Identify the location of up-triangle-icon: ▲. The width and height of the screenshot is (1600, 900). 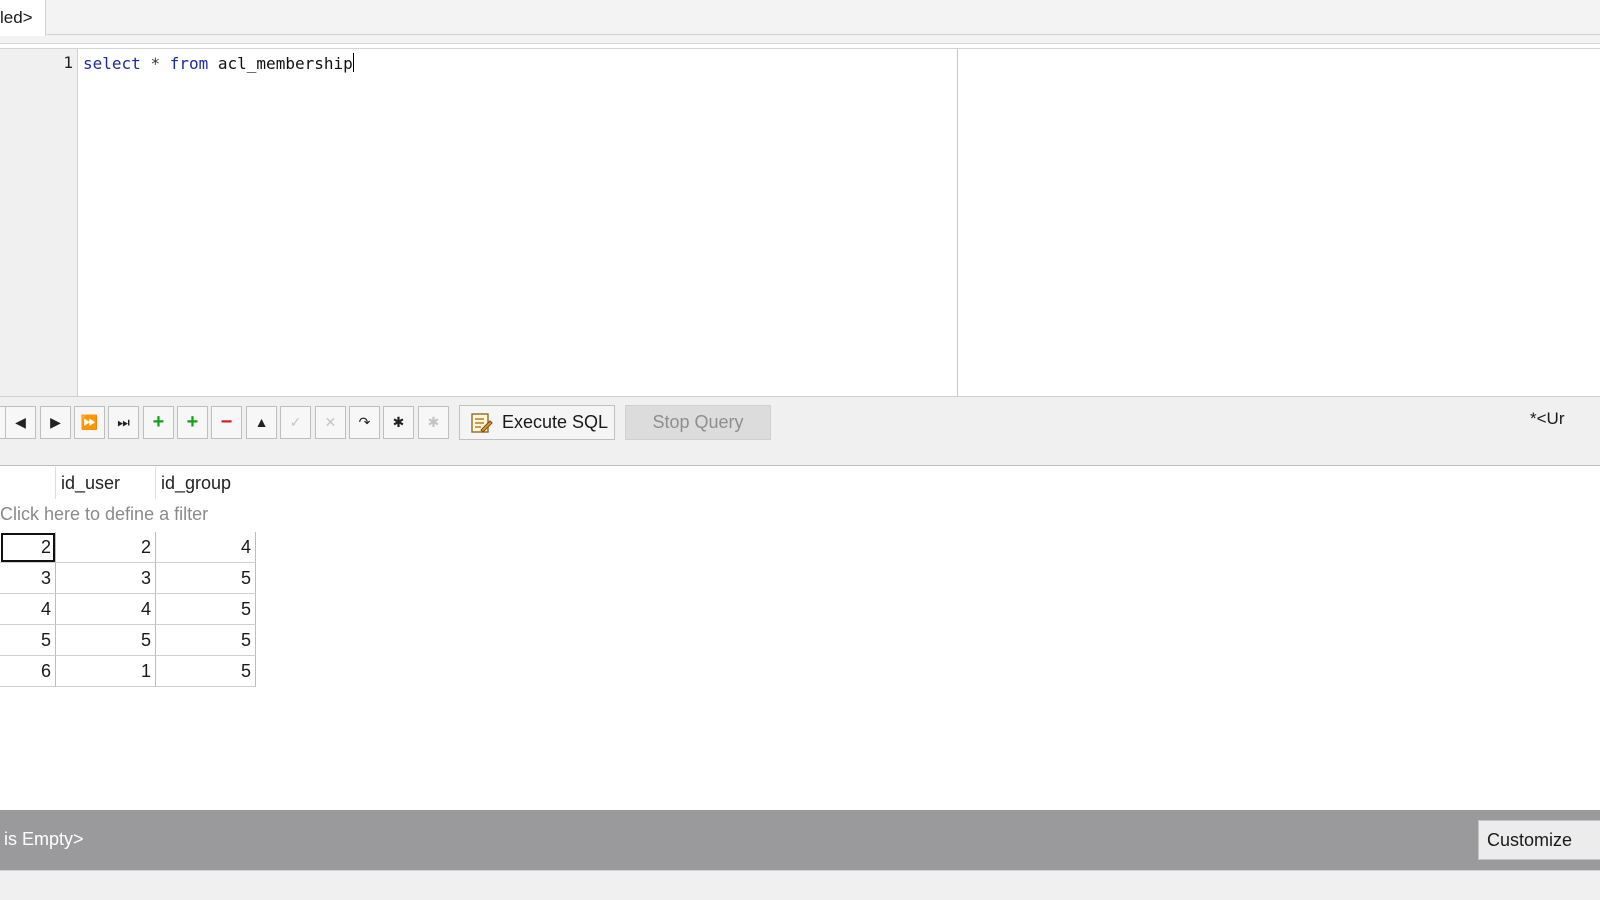
(261, 422).